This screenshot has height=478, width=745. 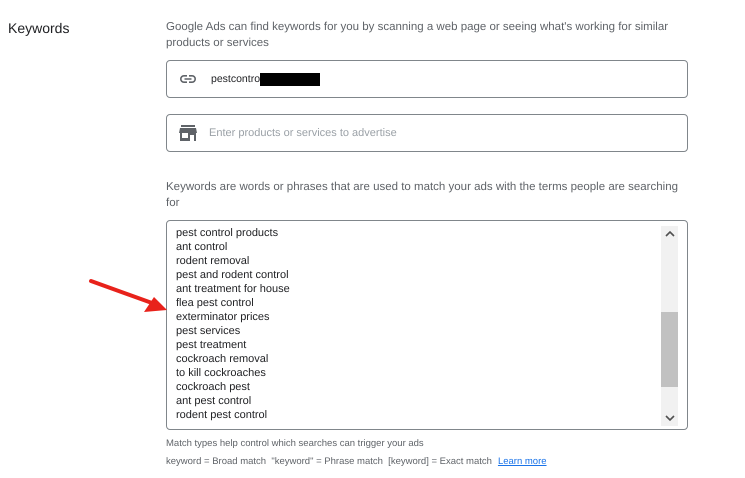 I want to click on store-icon, so click(x=188, y=133).